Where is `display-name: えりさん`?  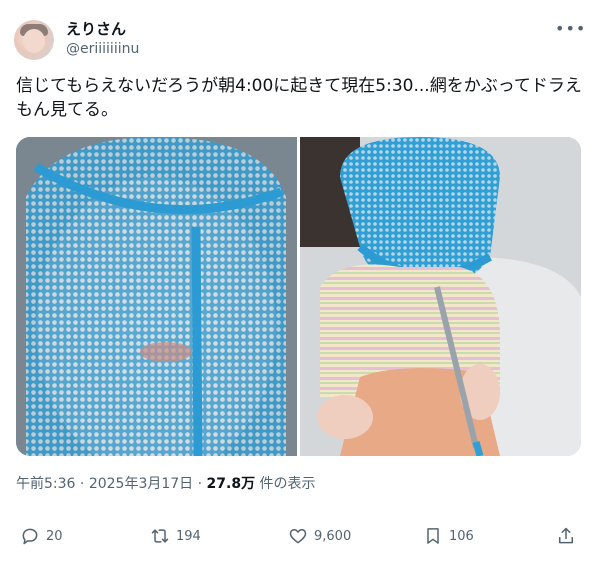
display-name: えりさん is located at coordinates (96, 29).